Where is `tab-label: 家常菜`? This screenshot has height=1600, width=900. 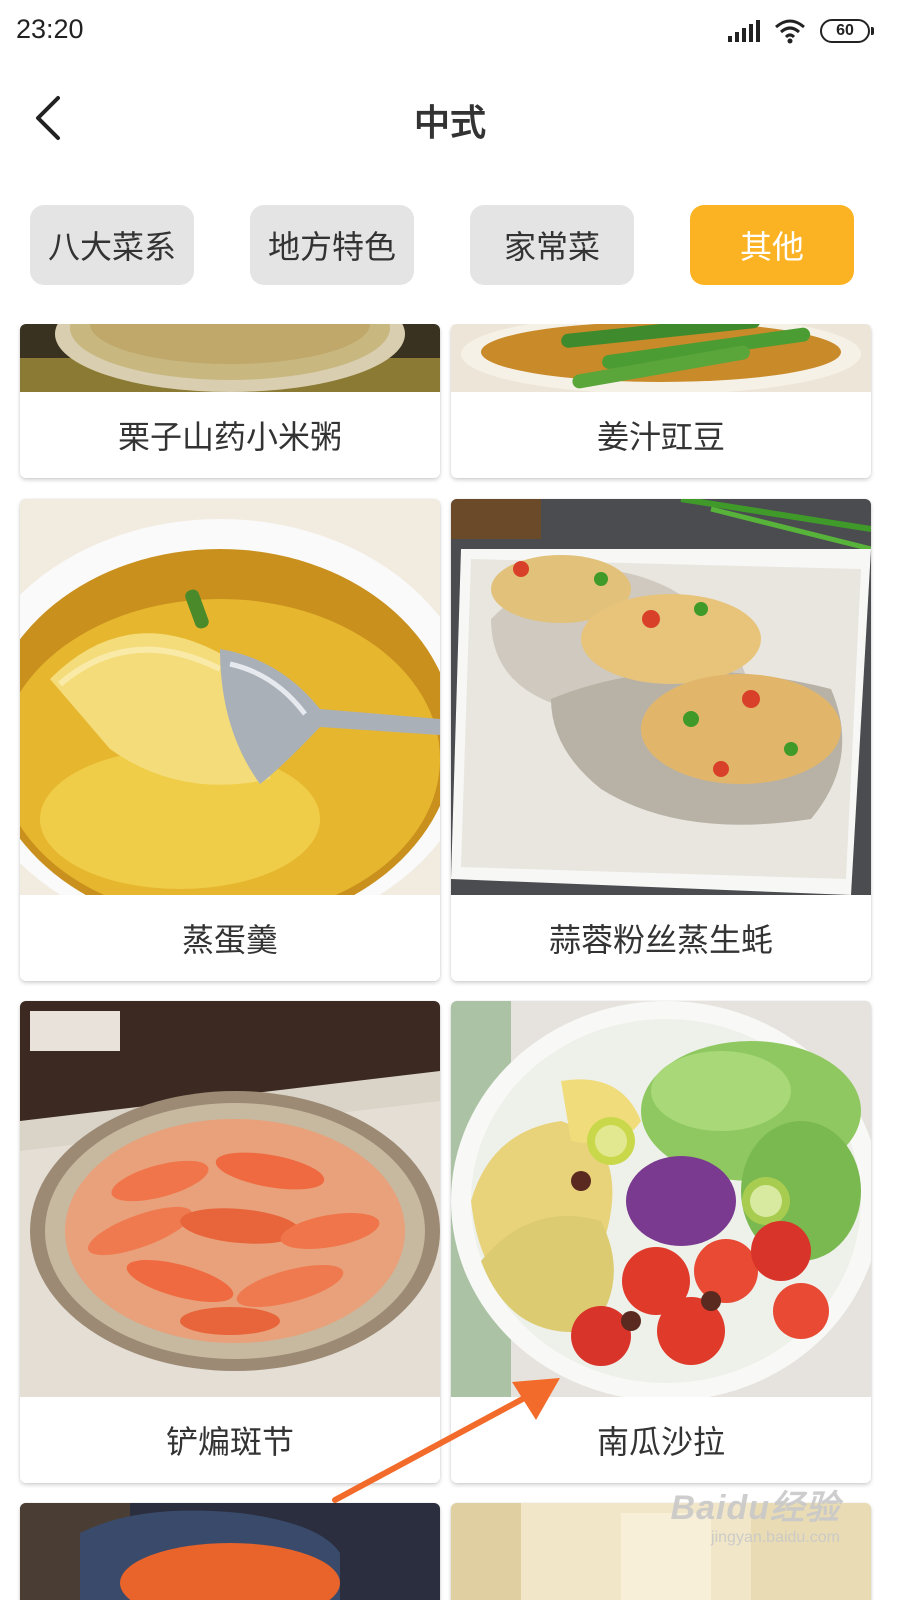
tab-label: 家常菜 is located at coordinates (551, 247).